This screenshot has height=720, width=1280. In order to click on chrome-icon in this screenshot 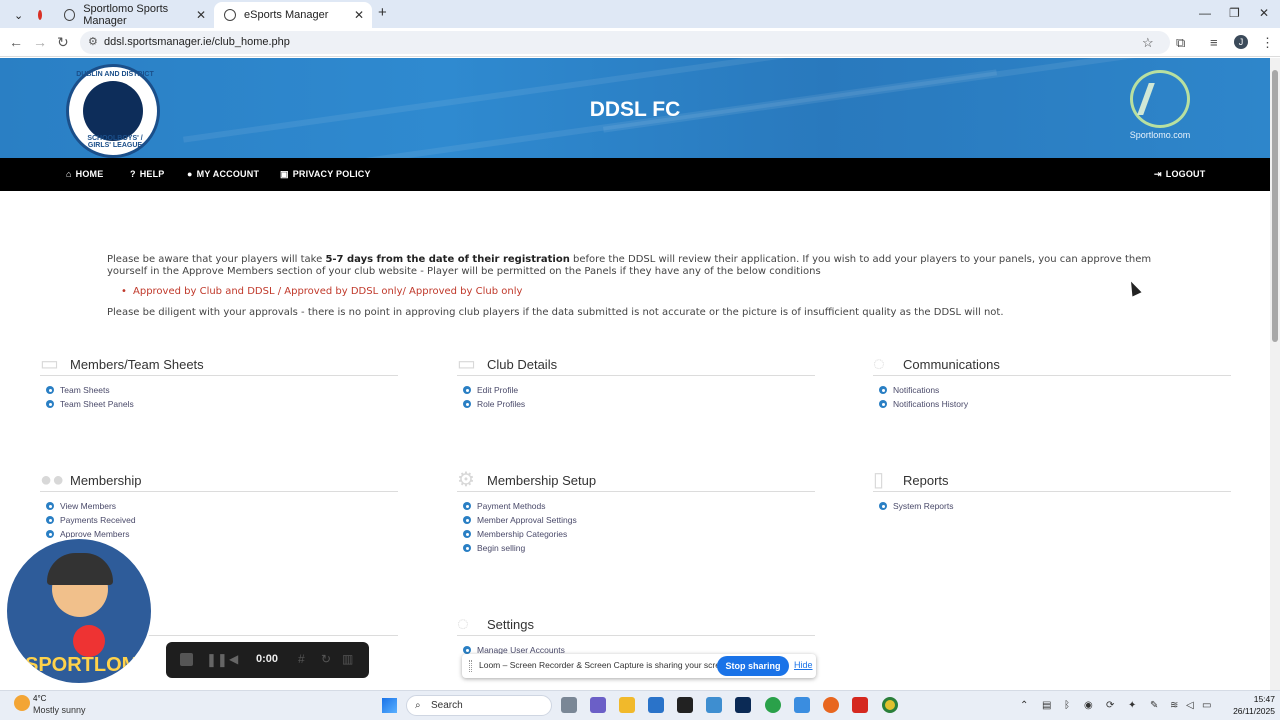, I will do `click(890, 705)`.